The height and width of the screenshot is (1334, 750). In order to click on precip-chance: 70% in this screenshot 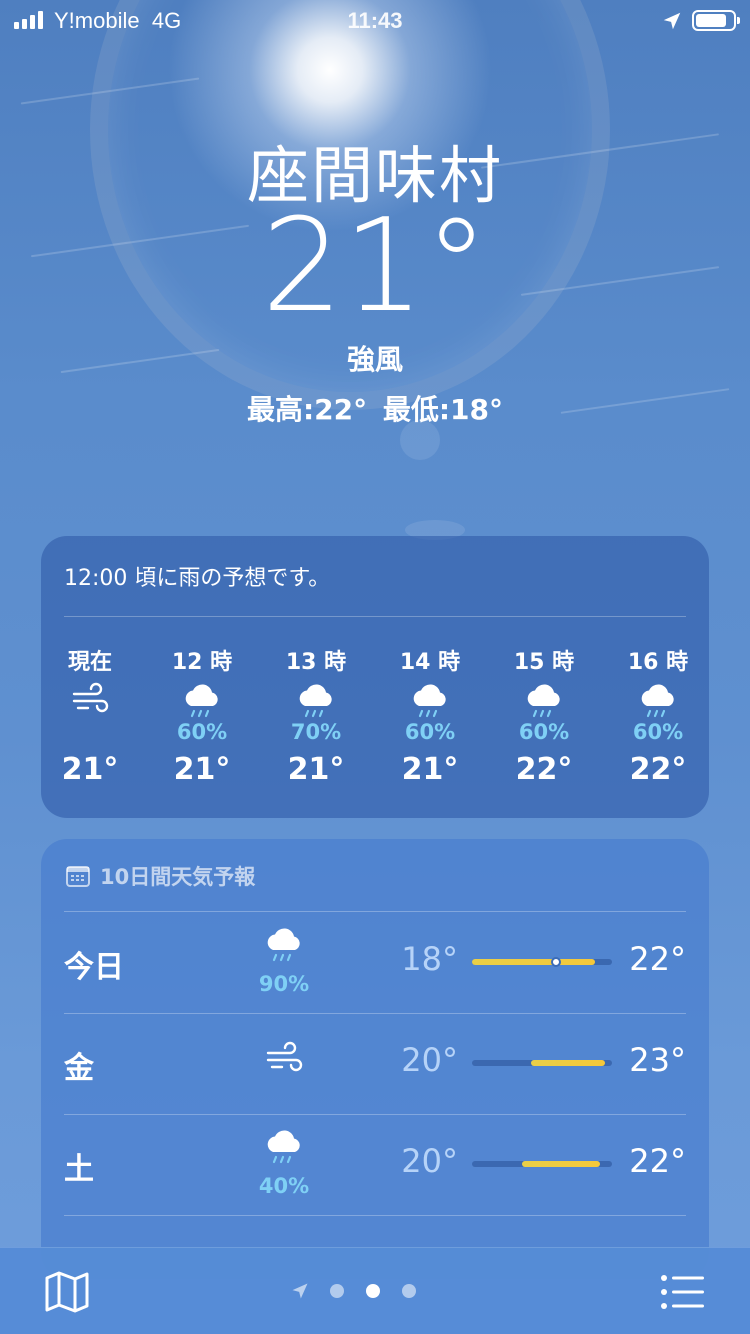, I will do `click(316, 732)`.